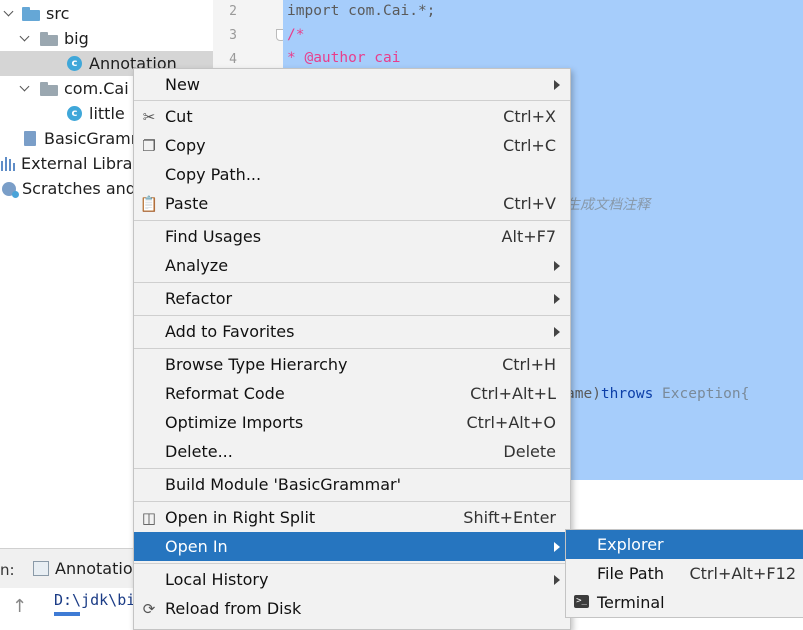 The height and width of the screenshot is (630, 803). Describe the element at coordinates (67, 614) in the screenshot. I see `console-link-underline` at that location.